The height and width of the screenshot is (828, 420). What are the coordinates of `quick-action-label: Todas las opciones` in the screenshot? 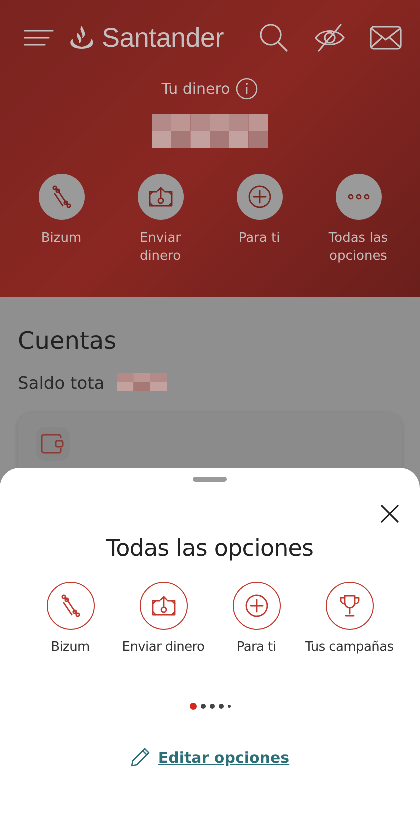 It's located at (359, 248).